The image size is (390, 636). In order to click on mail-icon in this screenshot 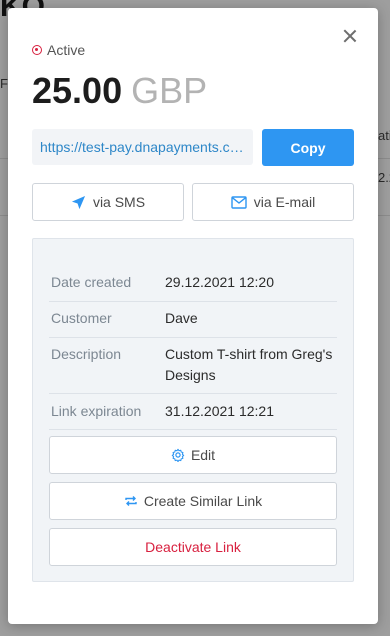, I will do `click(239, 202)`.